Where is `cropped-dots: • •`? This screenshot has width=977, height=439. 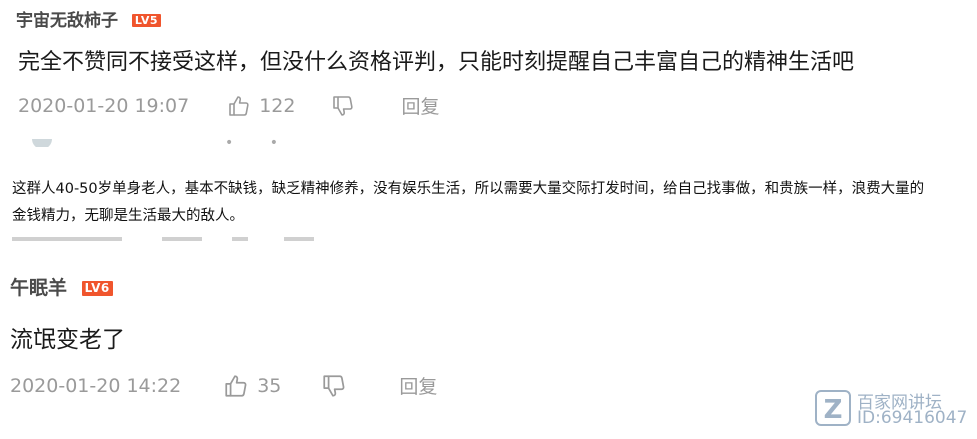 cropped-dots: • • is located at coordinates (259, 143).